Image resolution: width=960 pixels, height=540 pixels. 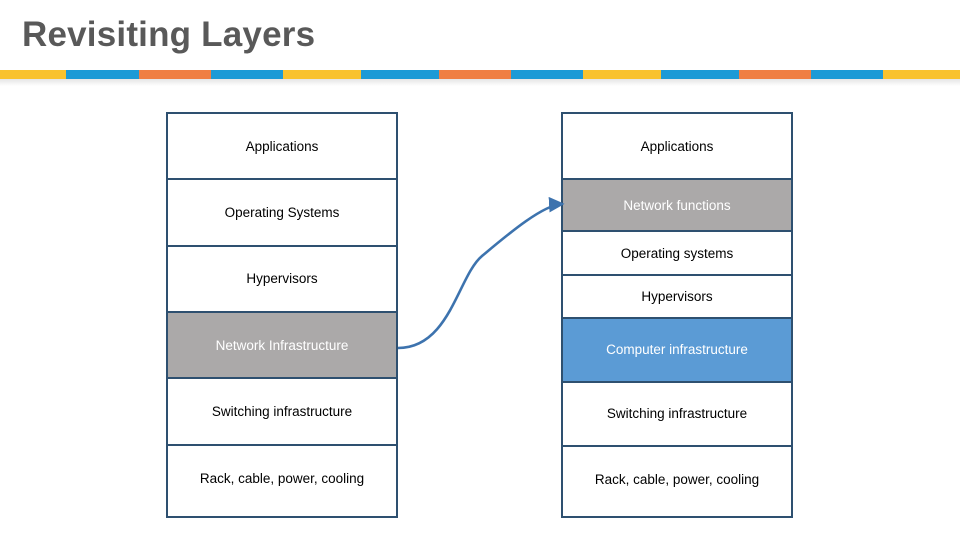 What do you see at coordinates (481, 273) in the screenshot?
I see `connector-arrow` at bounding box center [481, 273].